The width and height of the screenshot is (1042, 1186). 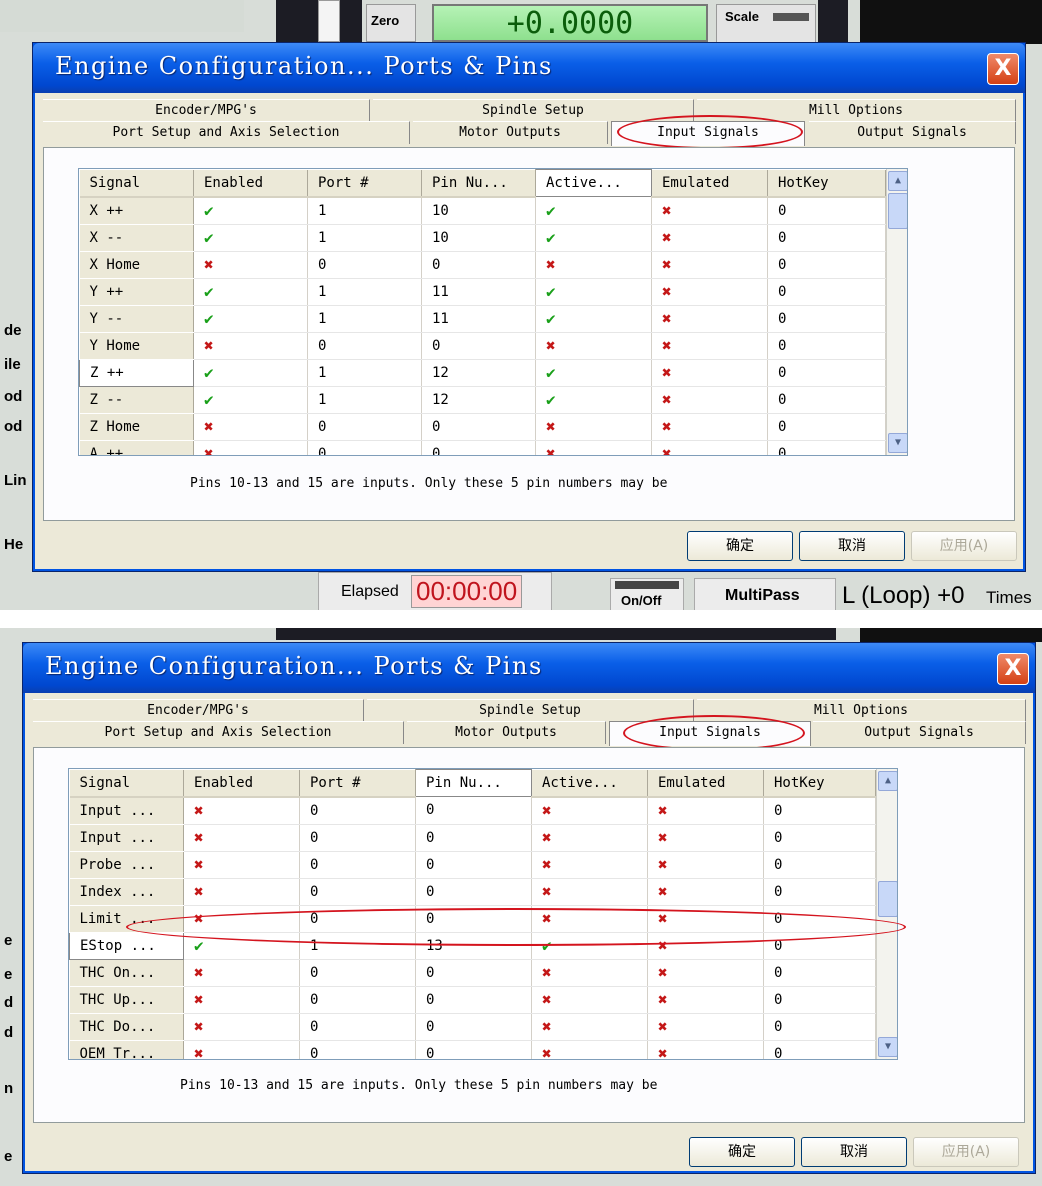 I want to click on ok-button: 确定, so click(x=742, y=1152).